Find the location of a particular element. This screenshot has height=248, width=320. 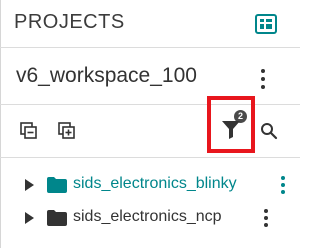

workspace-more-button is located at coordinates (263, 79).